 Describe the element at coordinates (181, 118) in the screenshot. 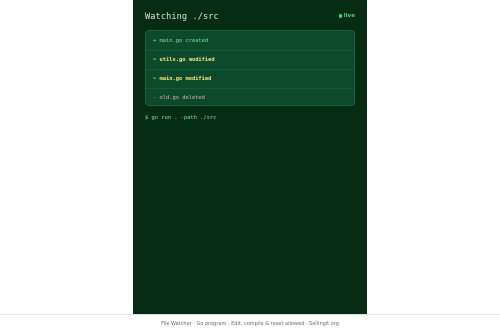

I see `command-line: $ go run . -path ./src` at that location.